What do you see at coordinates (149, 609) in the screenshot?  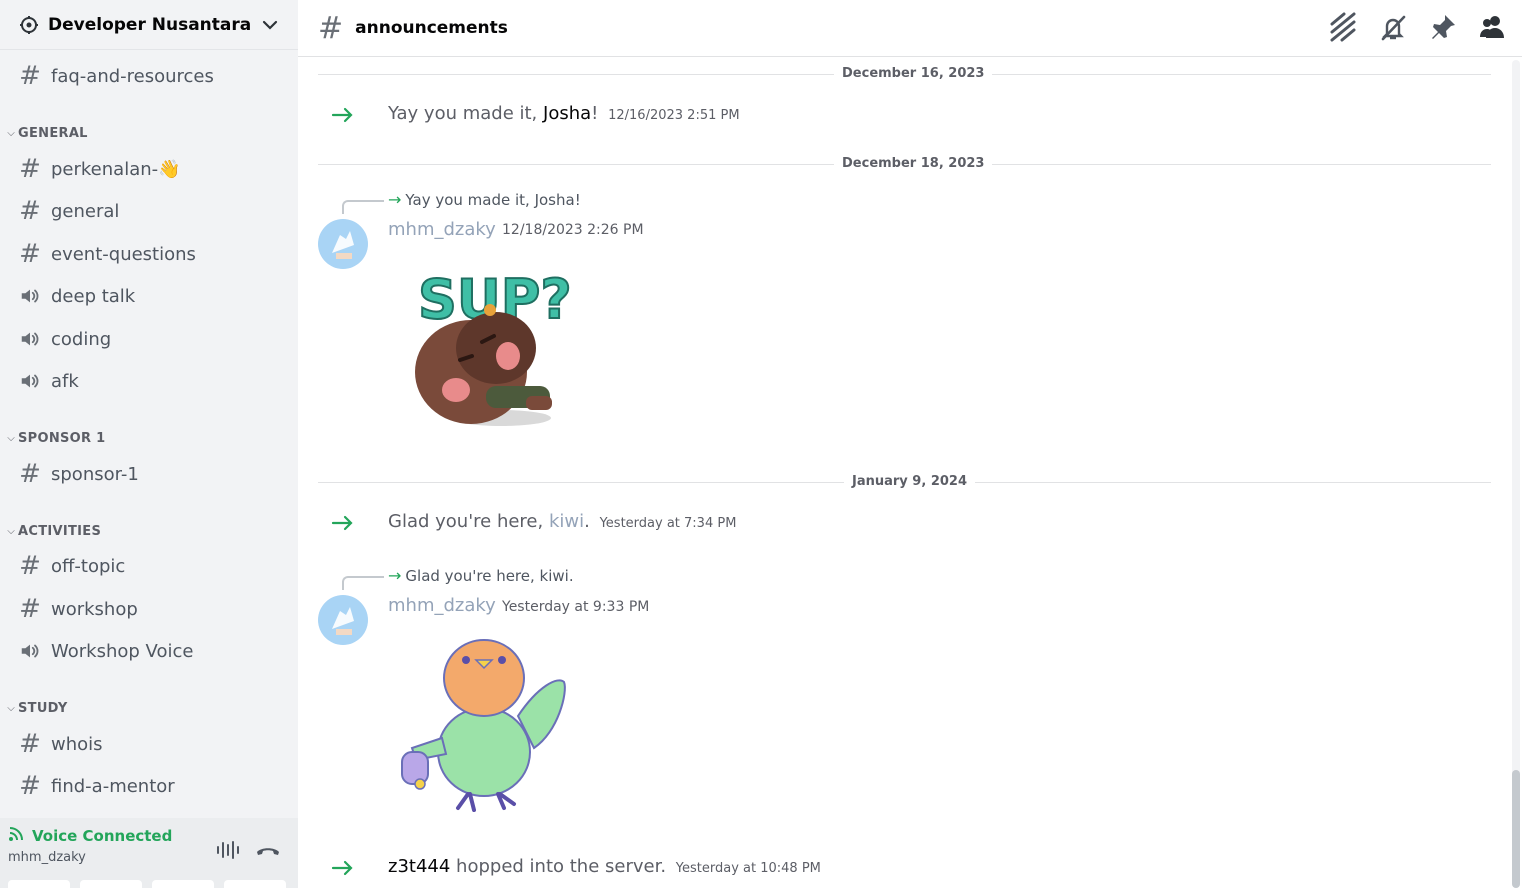 I see `channel-workshop: # workshop` at bounding box center [149, 609].